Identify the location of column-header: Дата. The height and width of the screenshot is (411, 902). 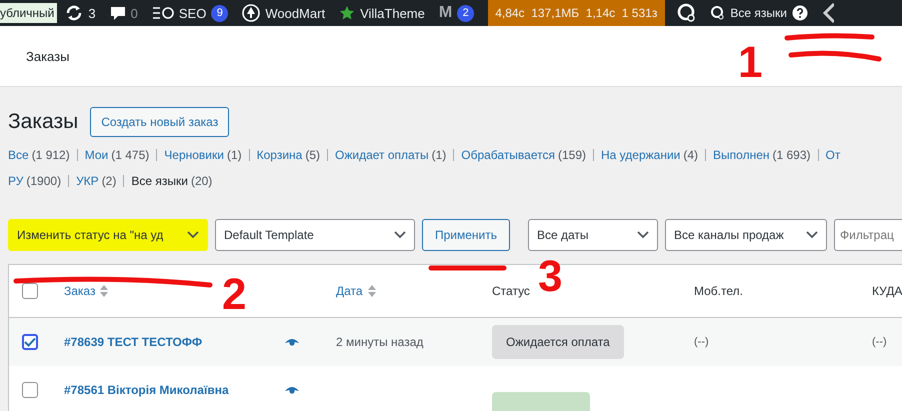
(349, 291).